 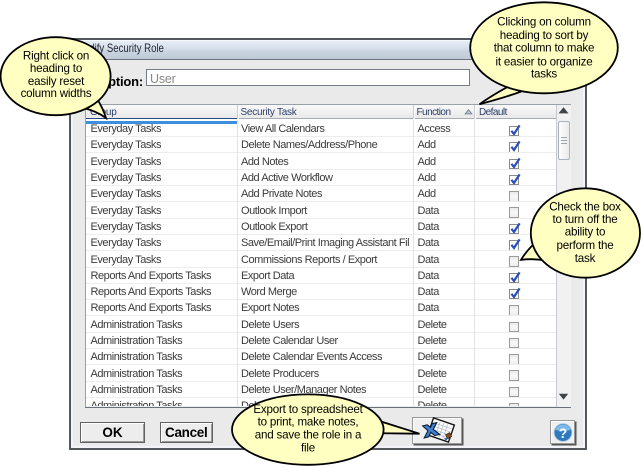 I want to click on svg-text: and save the role in a, so click(x=308, y=435).